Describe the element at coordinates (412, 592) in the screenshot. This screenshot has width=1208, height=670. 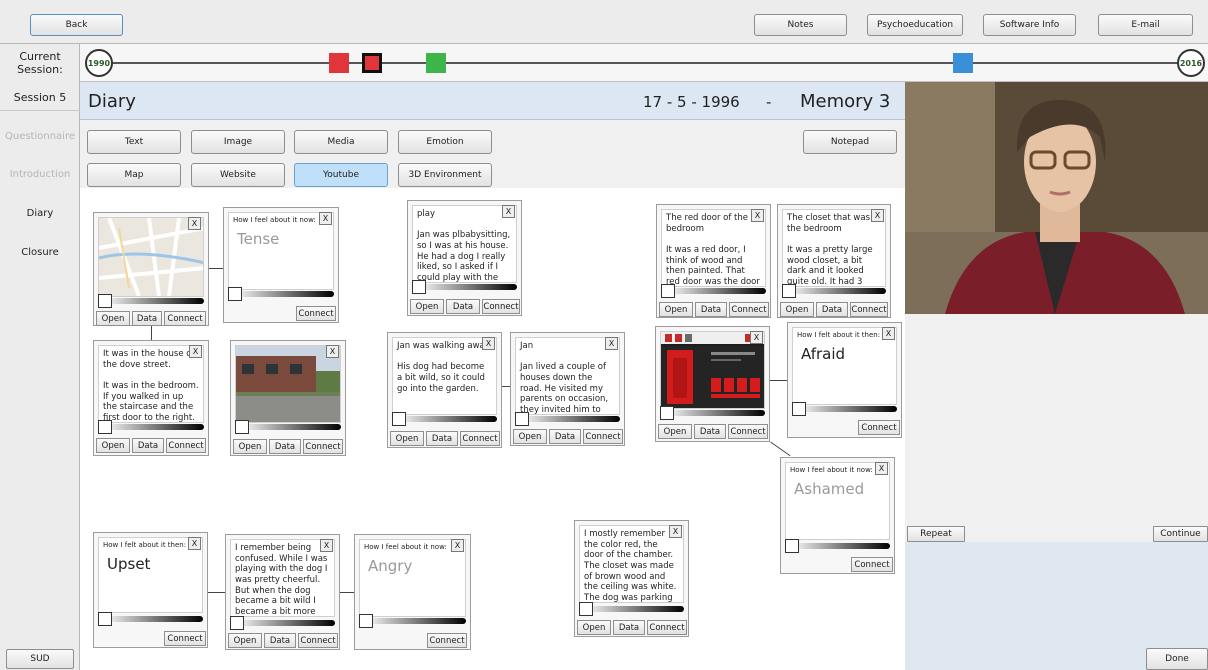
I see `emotion-card: How I feel about it now: Angry X Connect` at that location.